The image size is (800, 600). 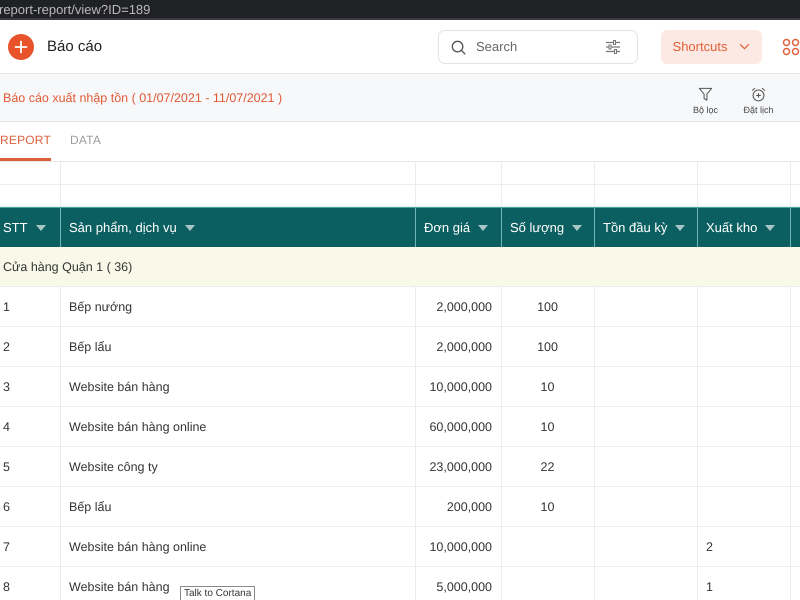 I want to click on column-header: Đơn giá, so click(x=447, y=227).